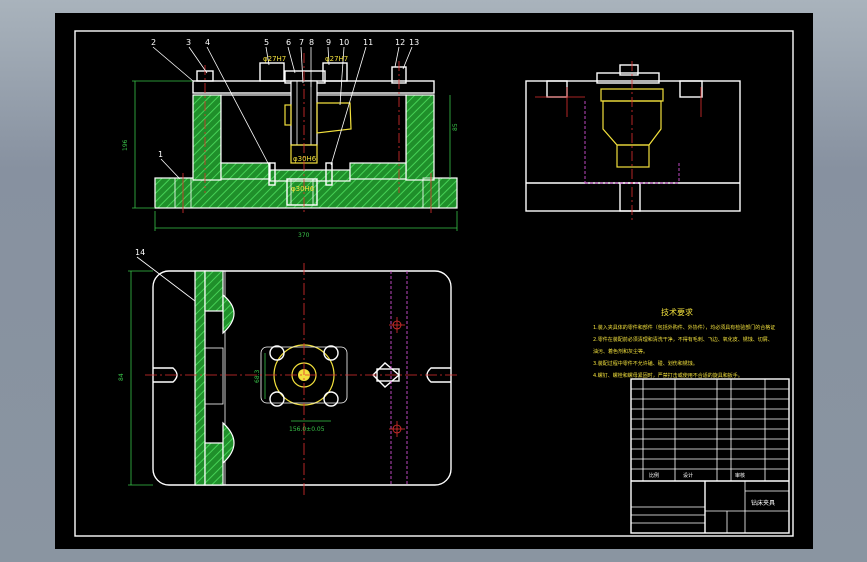 This screenshot has width=867, height=562. I want to click on part-label-12: 12, so click(400, 42).